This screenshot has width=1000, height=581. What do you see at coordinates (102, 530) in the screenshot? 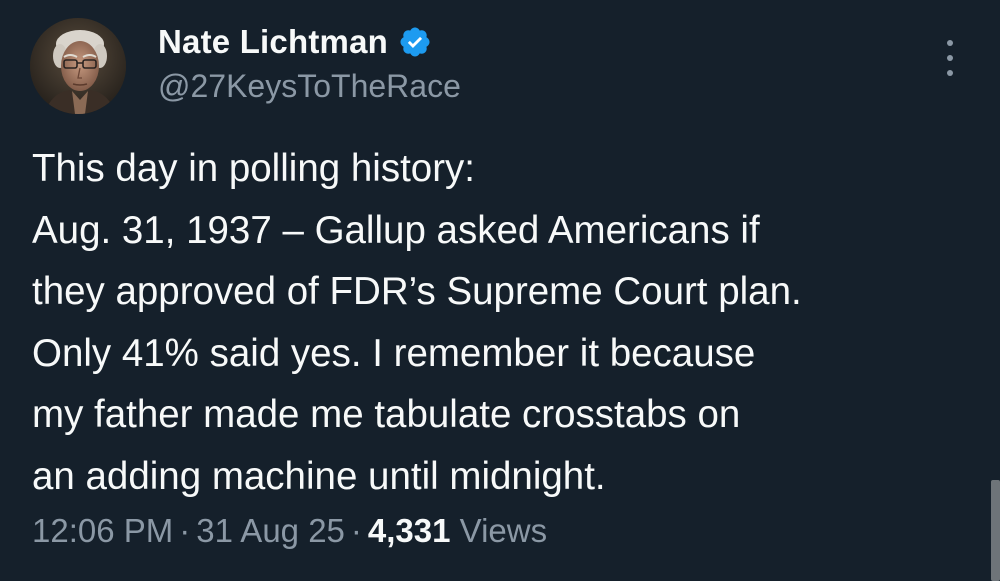
I see `tweet-time: 12:06 PM` at bounding box center [102, 530].